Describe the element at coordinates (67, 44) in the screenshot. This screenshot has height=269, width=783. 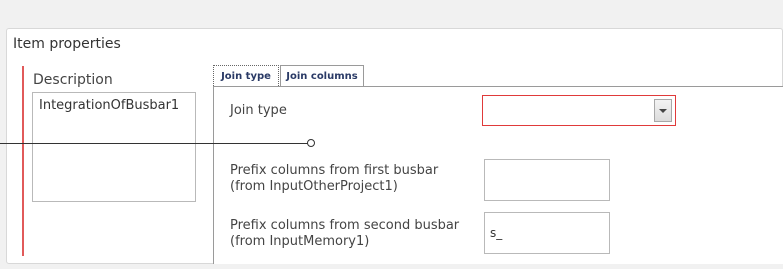
I see `panel-title: Item properties` at that location.